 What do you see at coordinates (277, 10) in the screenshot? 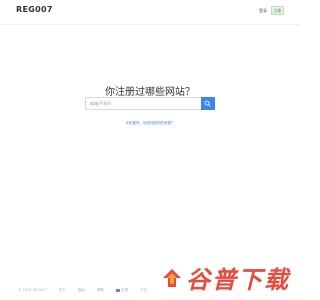
I see `register-button: 注册` at bounding box center [277, 10].